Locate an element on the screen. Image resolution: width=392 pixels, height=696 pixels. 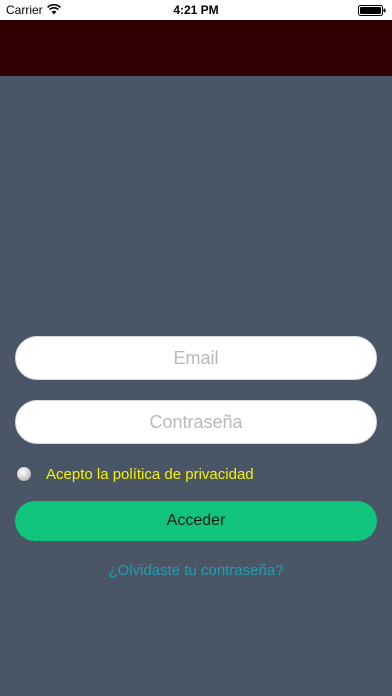
forgot-password-link: ¿Olvidaste tu contraseña? is located at coordinates (196, 570).